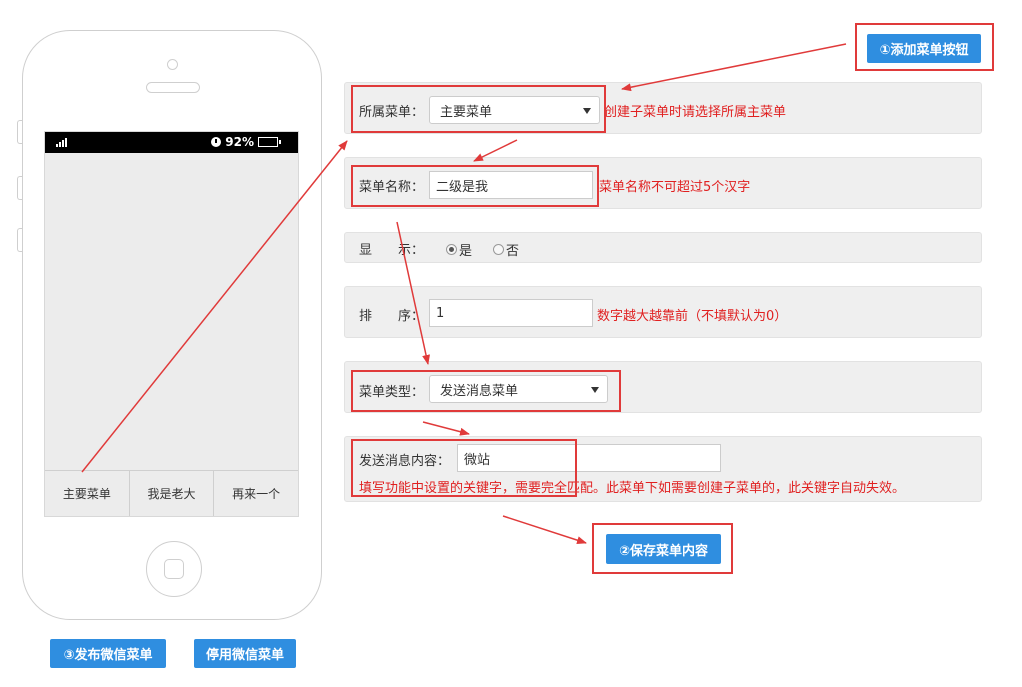 The image size is (1022, 687). What do you see at coordinates (498, 249) in the screenshot?
I see `radio-unchecked-icon` at bounding box center [498, 249].